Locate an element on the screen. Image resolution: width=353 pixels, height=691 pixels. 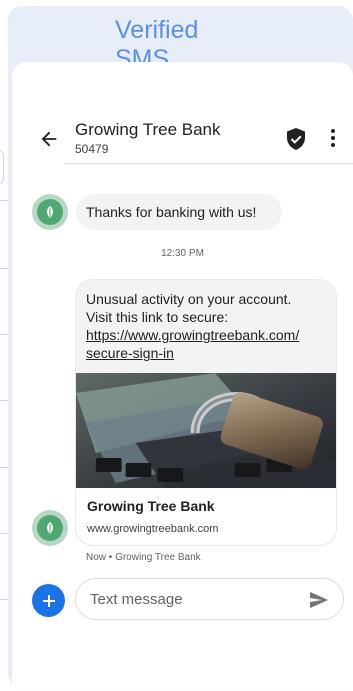
preview-url: www.growingtreebank.com is located at coordinates (153, 529).